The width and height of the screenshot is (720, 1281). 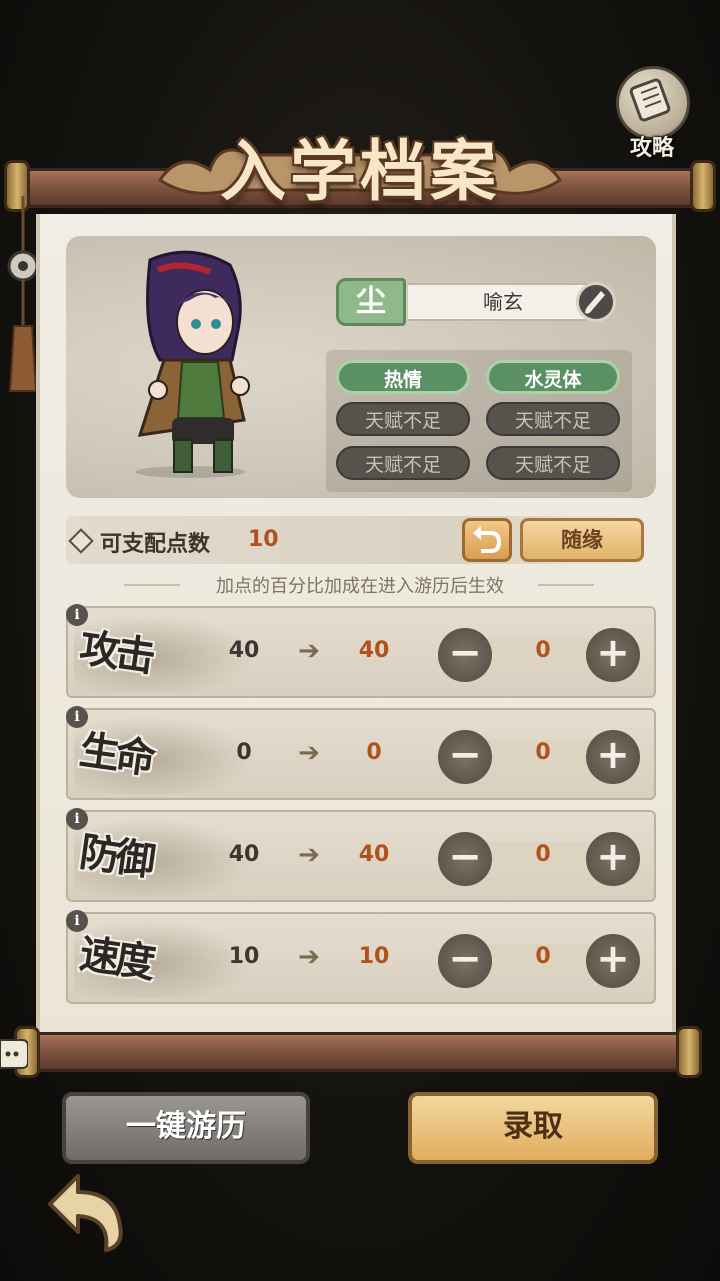 What do you see at coordinates (596, 302) in the screenshot?
I see `brush-icon` at bounding box center [596, 302].